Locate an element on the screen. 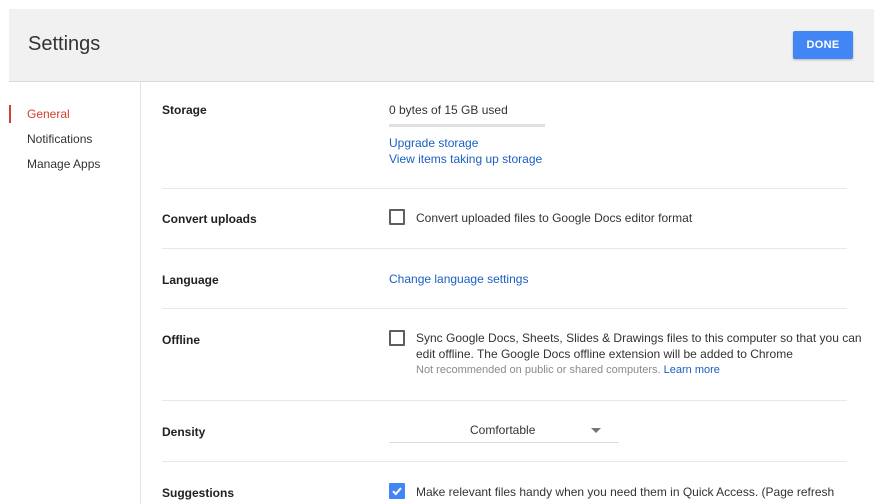  suggestions-label: Suggestions is located at coordinates (198, 493).